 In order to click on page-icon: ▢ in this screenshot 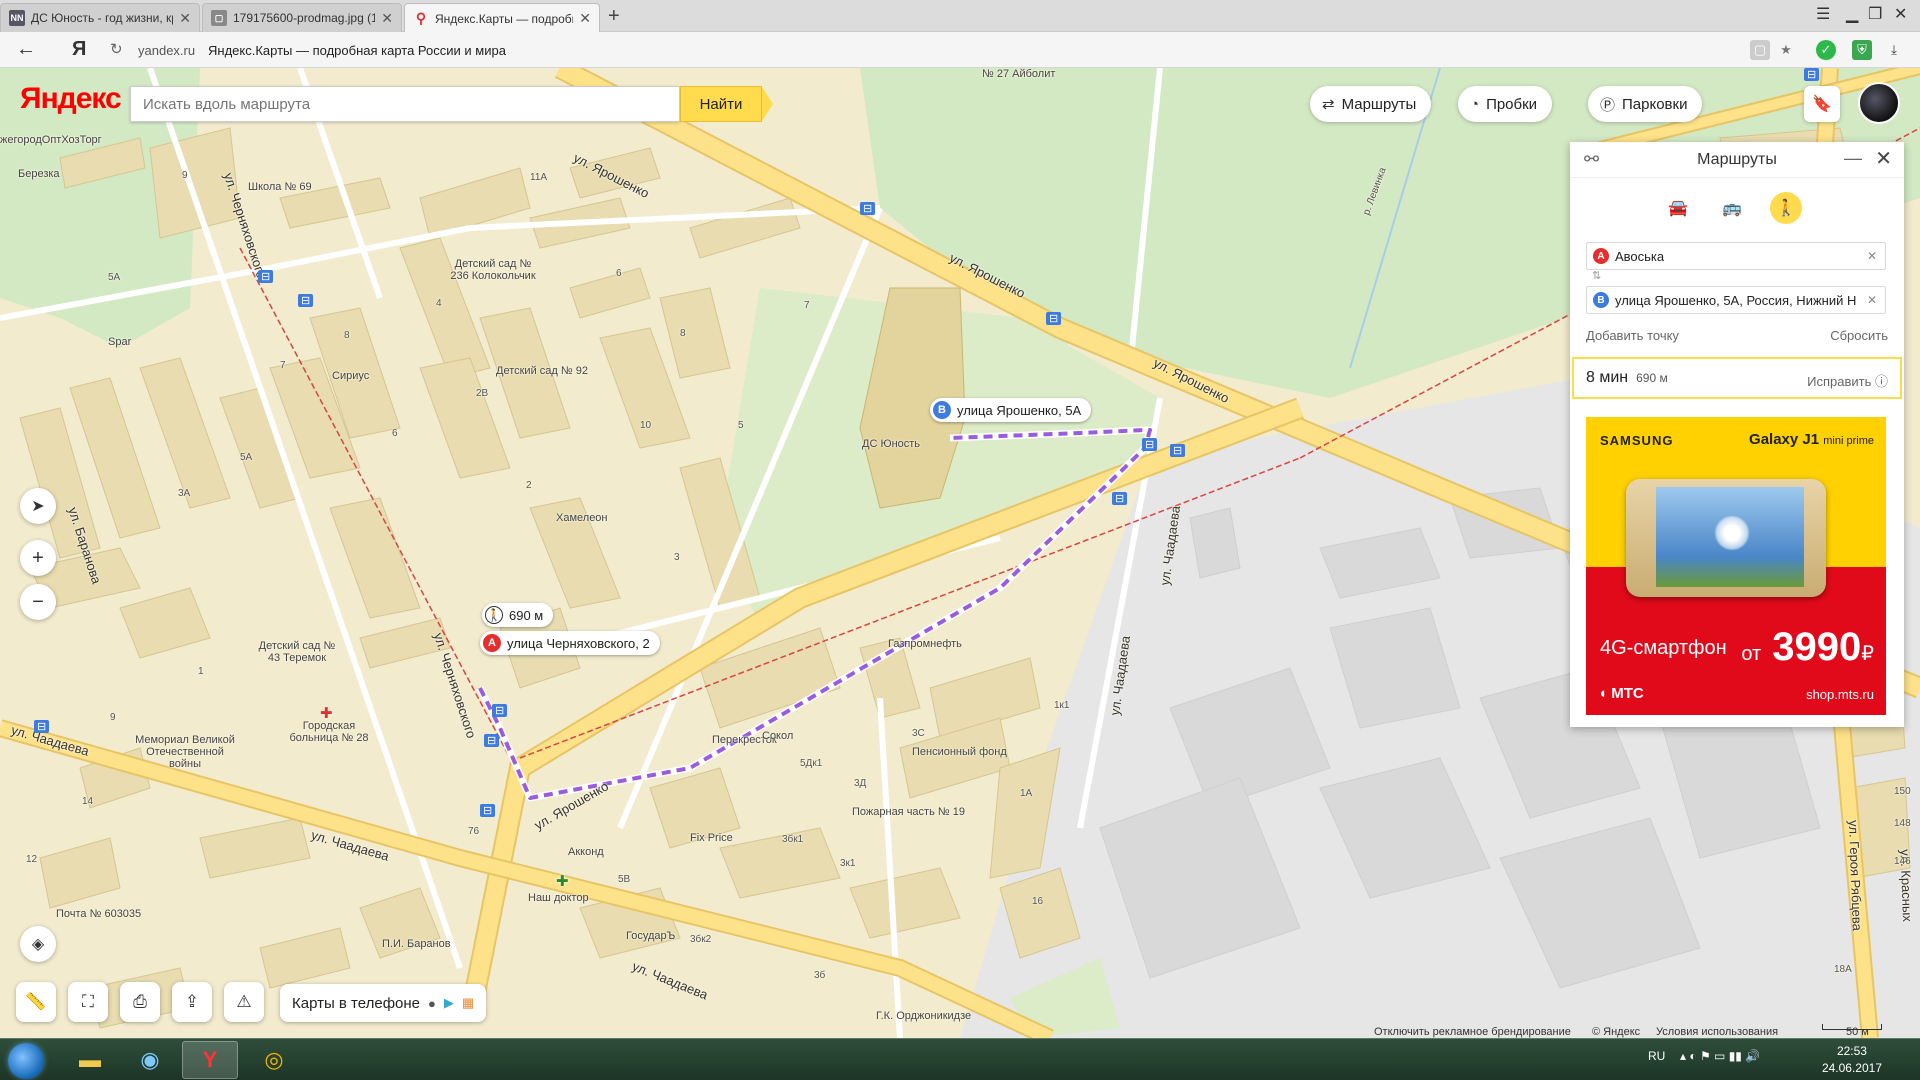, I will do `click(1760, 50)`.